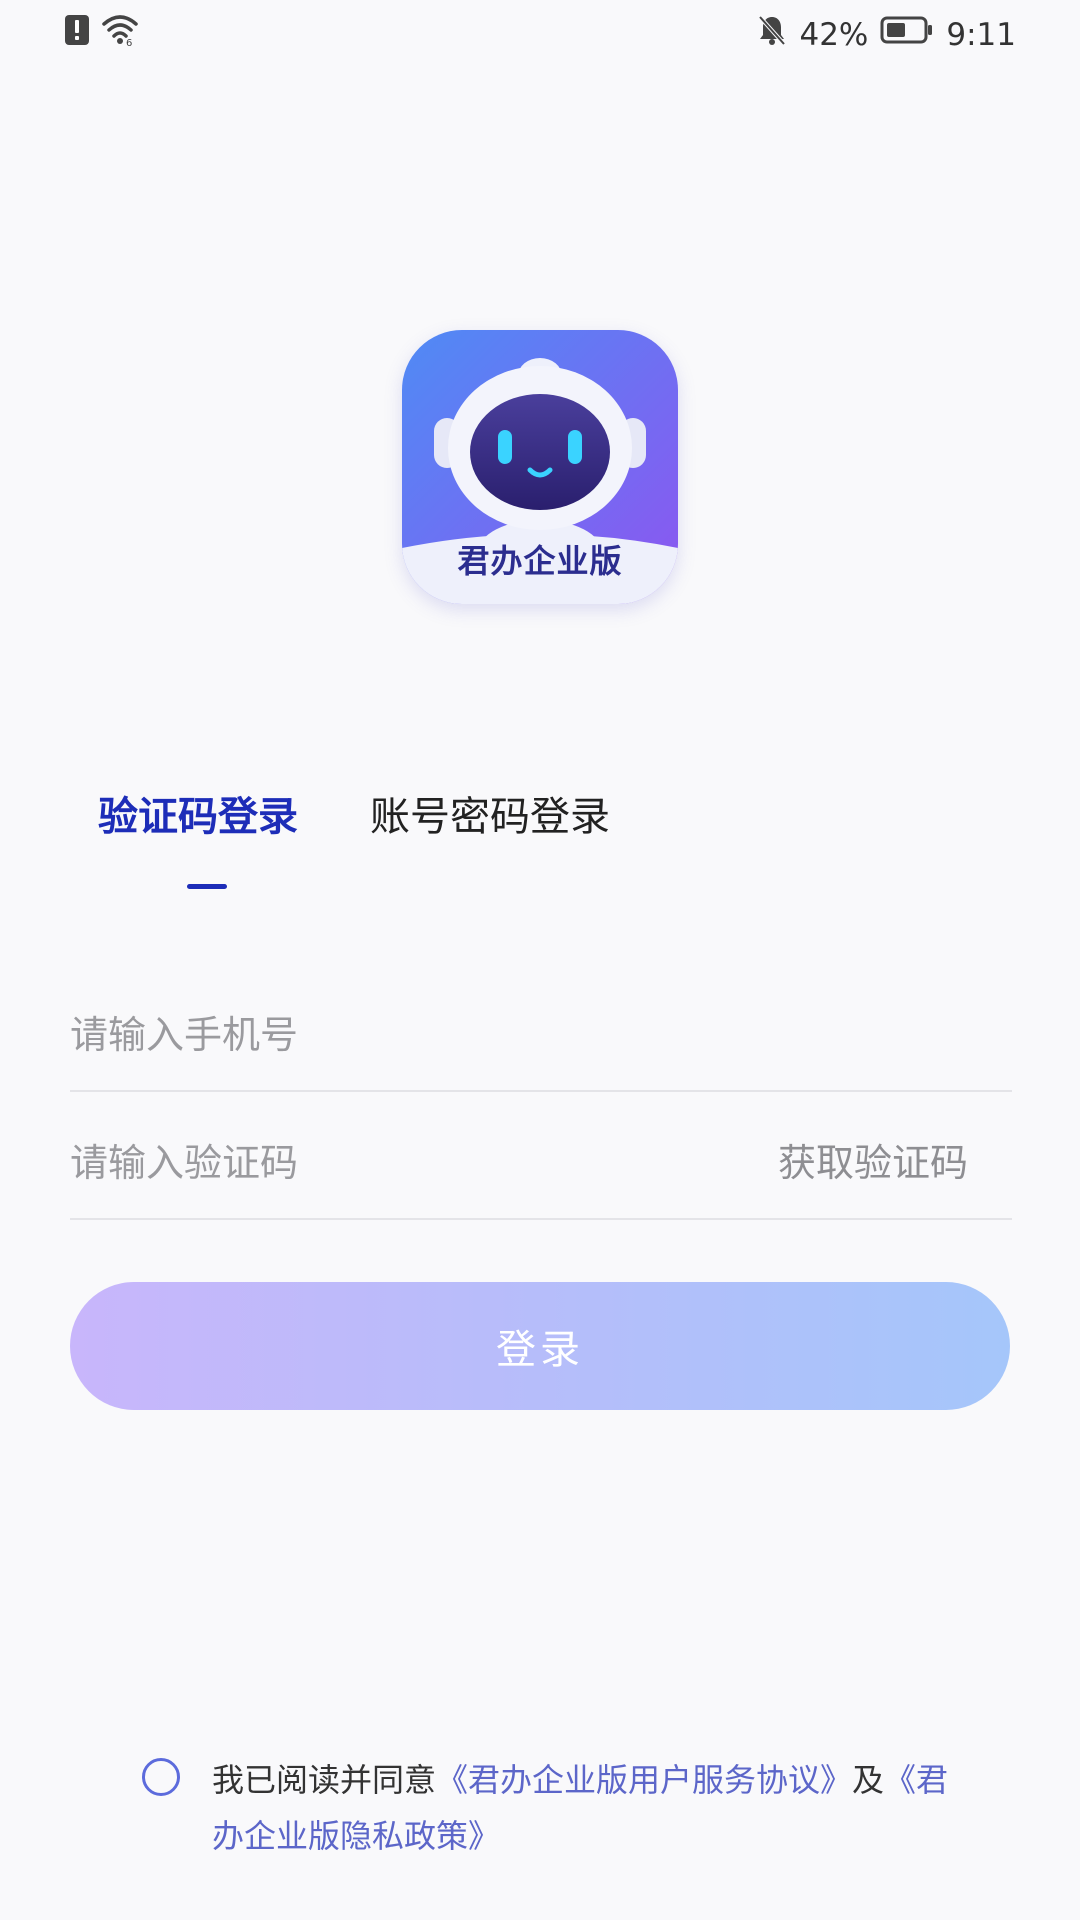 This screenshot has height=1920, width=1080. Describe the element at coordinates (981, 35) in the screenshot. I see `clock: 9:11` at that location.